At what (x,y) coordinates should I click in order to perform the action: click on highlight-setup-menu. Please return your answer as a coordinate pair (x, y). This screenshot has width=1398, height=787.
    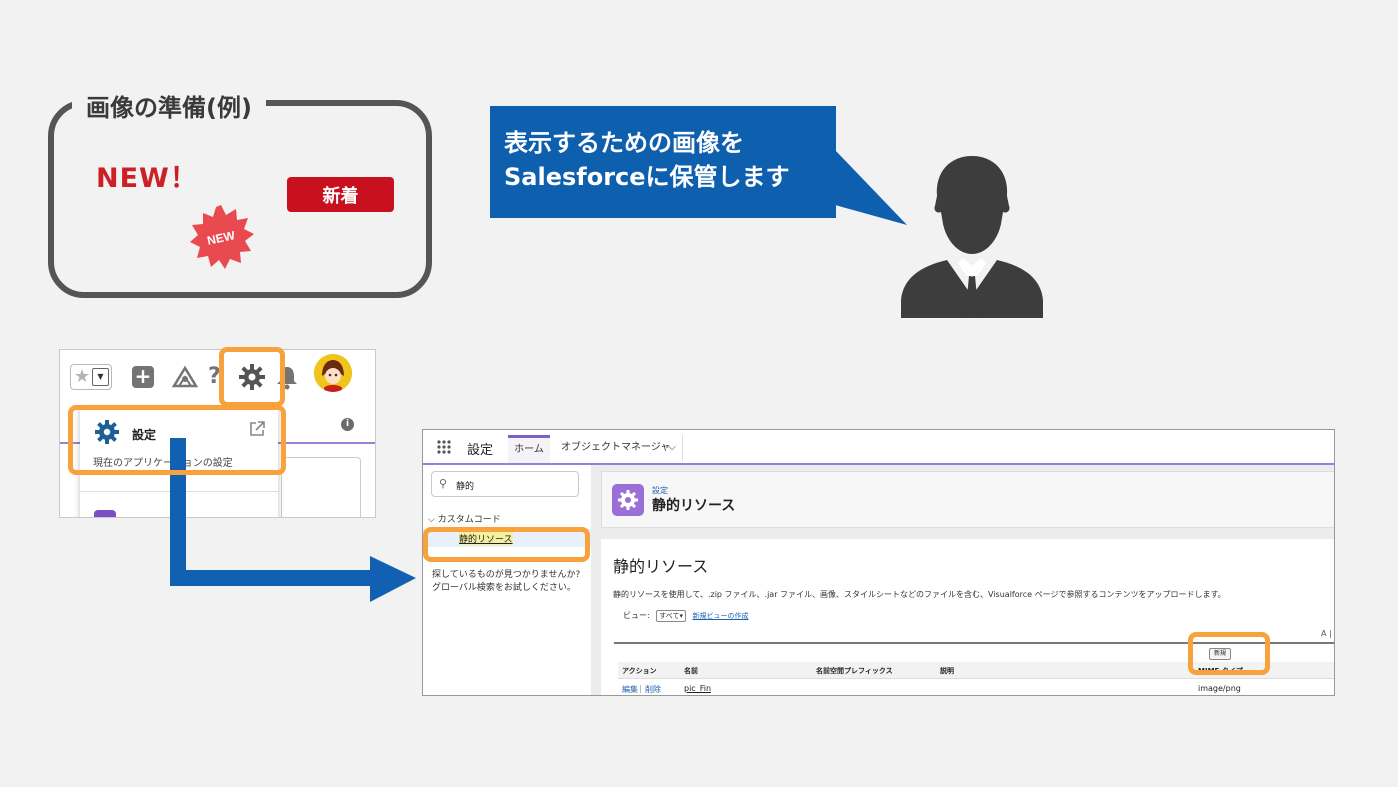
    Looking at the image, I should click on (177, 440).